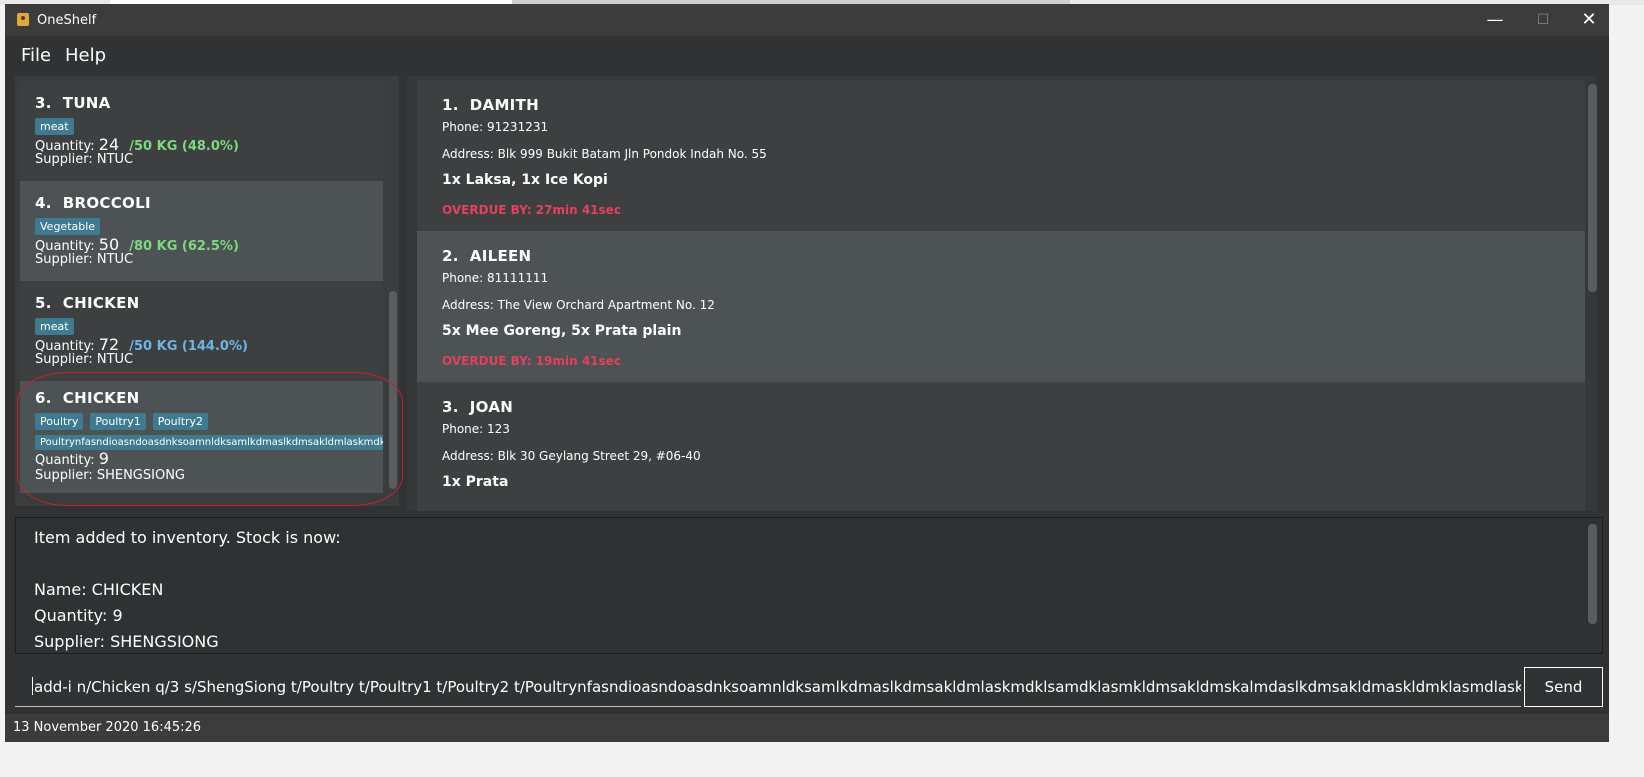  Describe the element at coordinates (1592, 188) in the screenshot. I see `delivery-scrollbar` at that location.